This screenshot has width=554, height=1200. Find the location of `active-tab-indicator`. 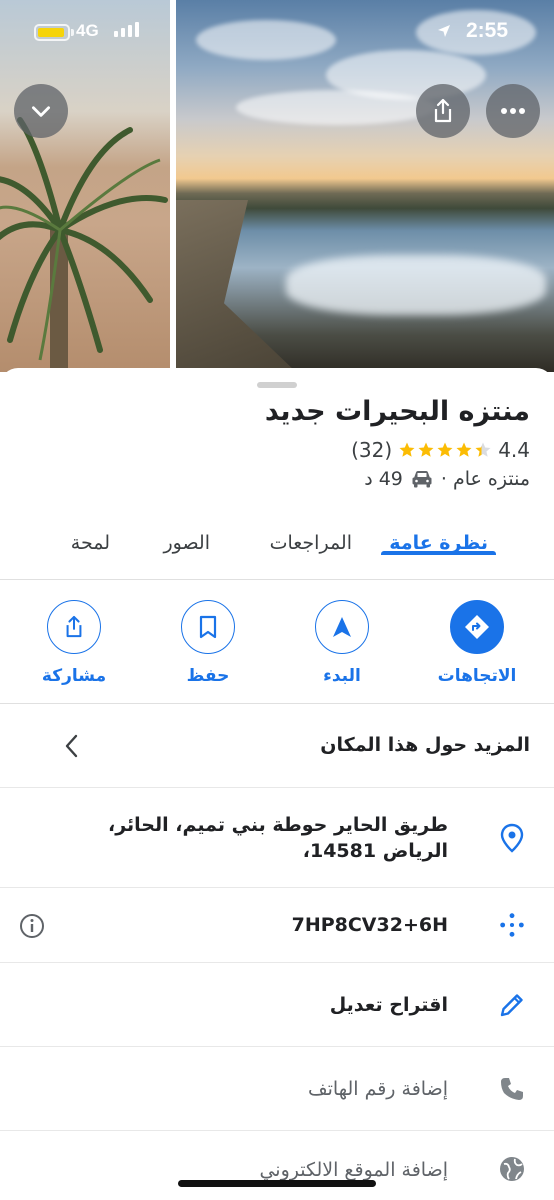

active-tab-indicator is located at coordinates (438, 553).